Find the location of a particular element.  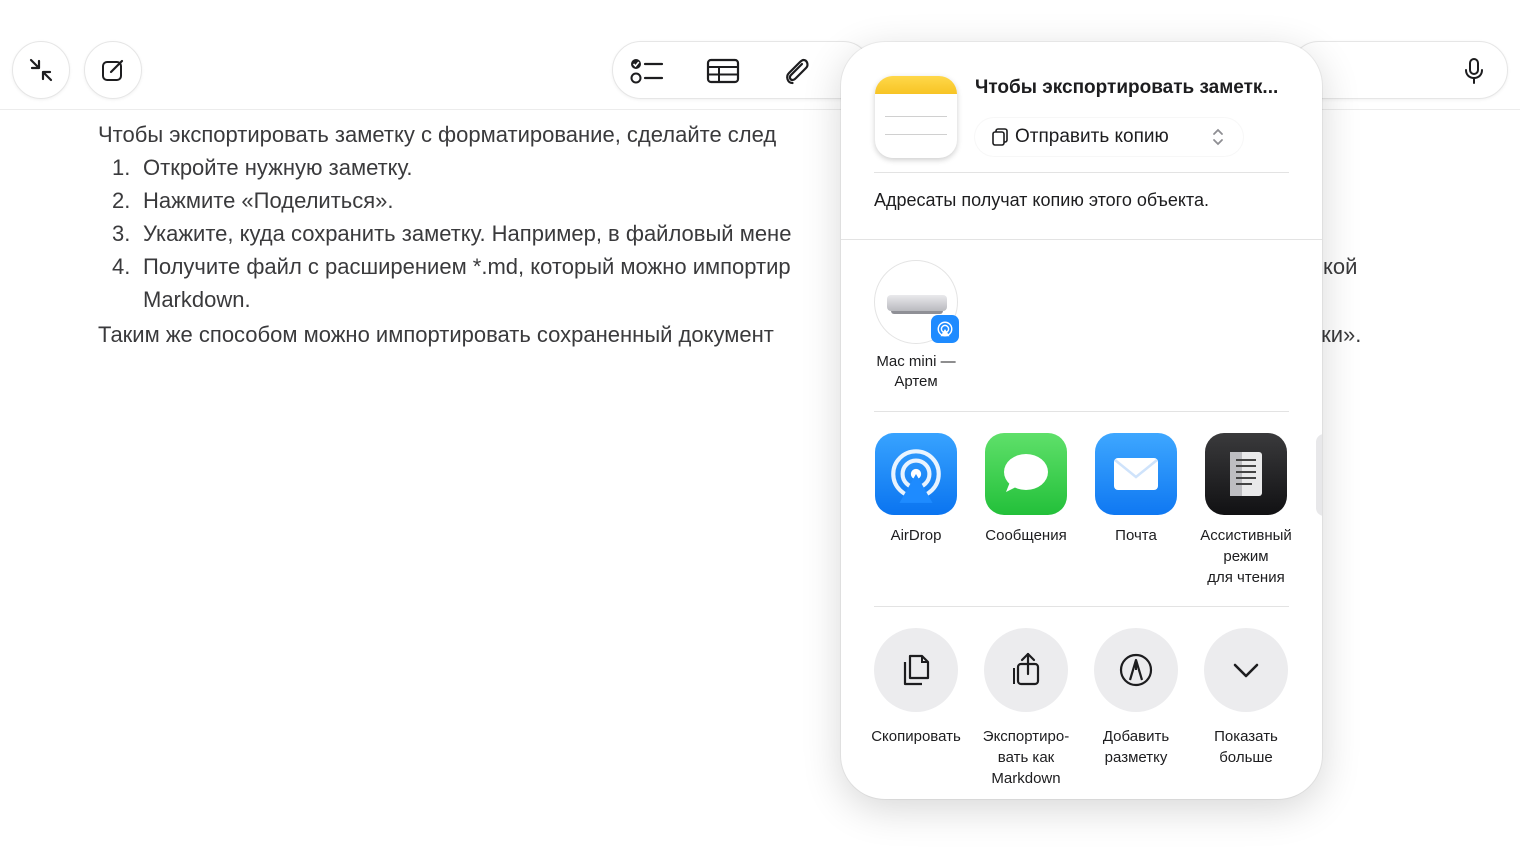

copy-icon is located at coordinates (916, 670).